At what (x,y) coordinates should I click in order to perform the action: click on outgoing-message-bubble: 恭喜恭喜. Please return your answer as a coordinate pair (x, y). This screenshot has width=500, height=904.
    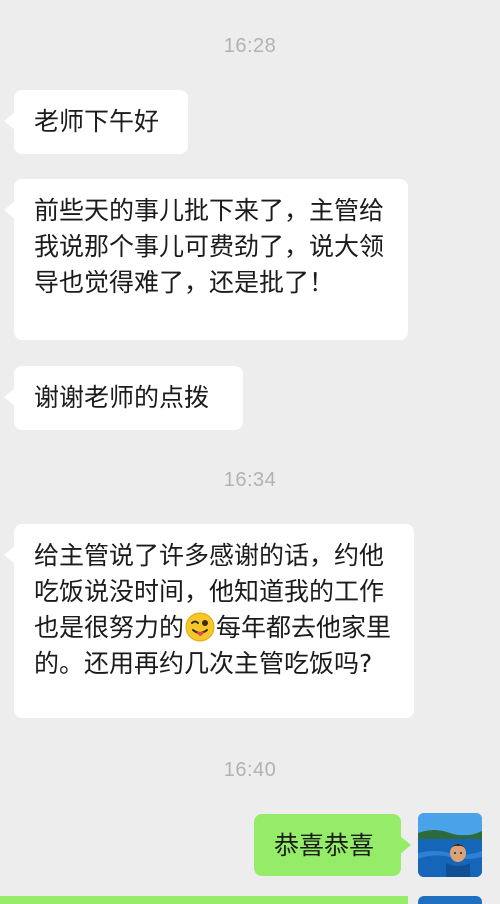
    Looking at the image, I should click on (332, 845).